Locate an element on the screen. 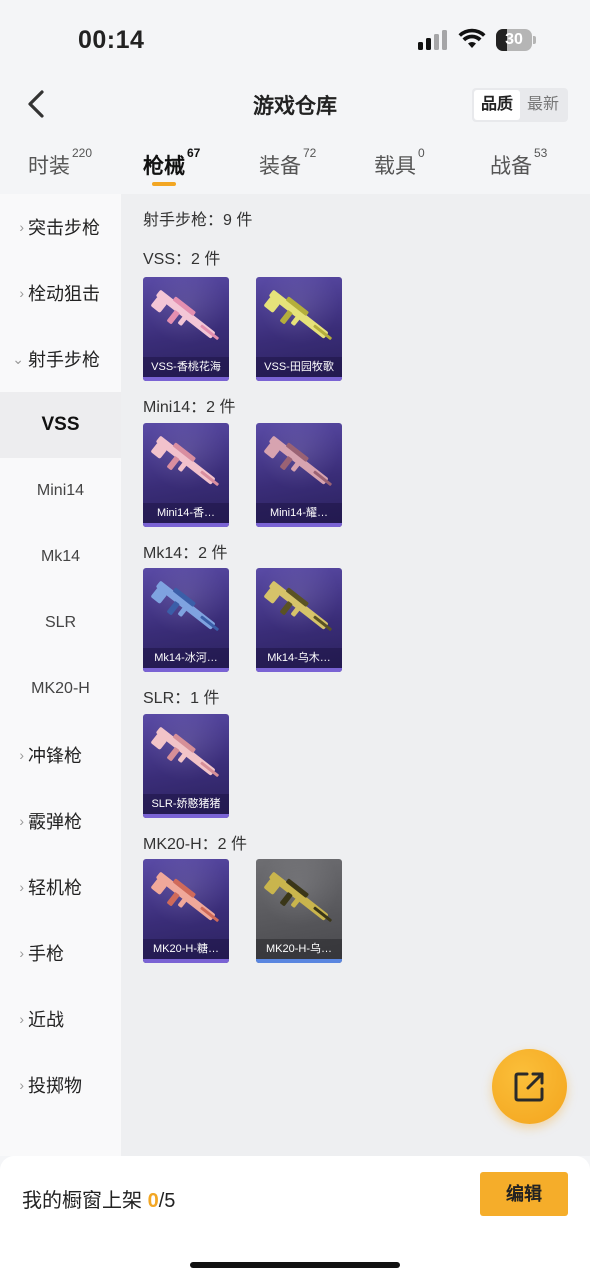  shelf-label: 我的橱窗上架 is located at coordinates (82, 1201).